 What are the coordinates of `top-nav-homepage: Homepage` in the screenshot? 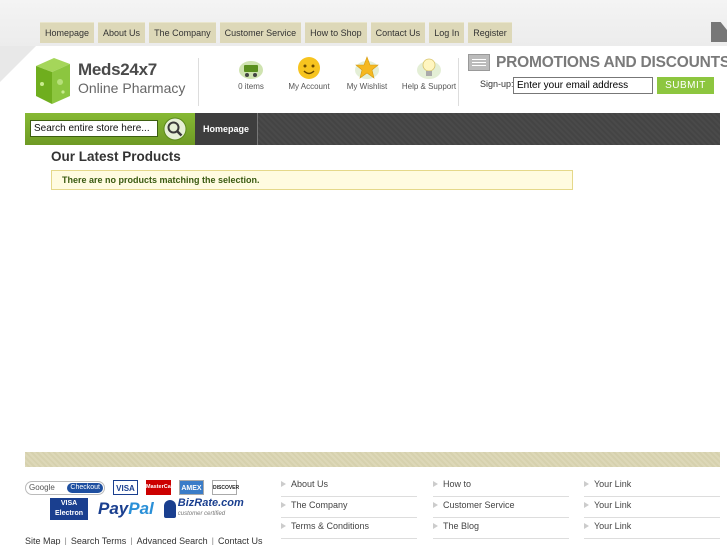 It's located at (67, 32).